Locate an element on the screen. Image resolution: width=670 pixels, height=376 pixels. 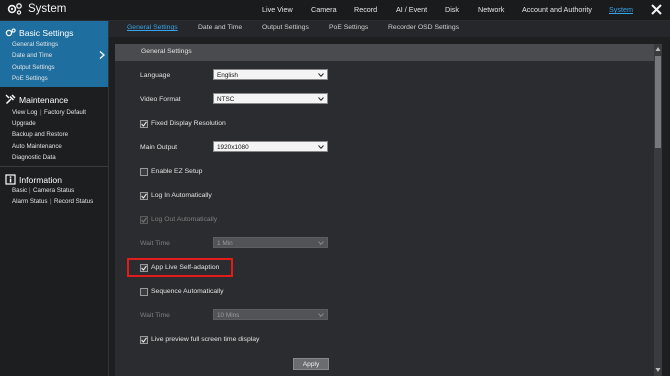
wait-time-select: 1 Min is located at coordinates (270, 242).